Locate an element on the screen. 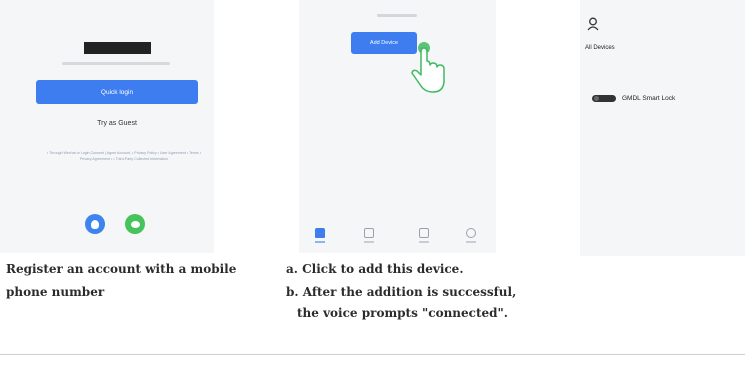 The height and width of the screenshot is (386, 745). tab-home is located at coordinates (320, 235).